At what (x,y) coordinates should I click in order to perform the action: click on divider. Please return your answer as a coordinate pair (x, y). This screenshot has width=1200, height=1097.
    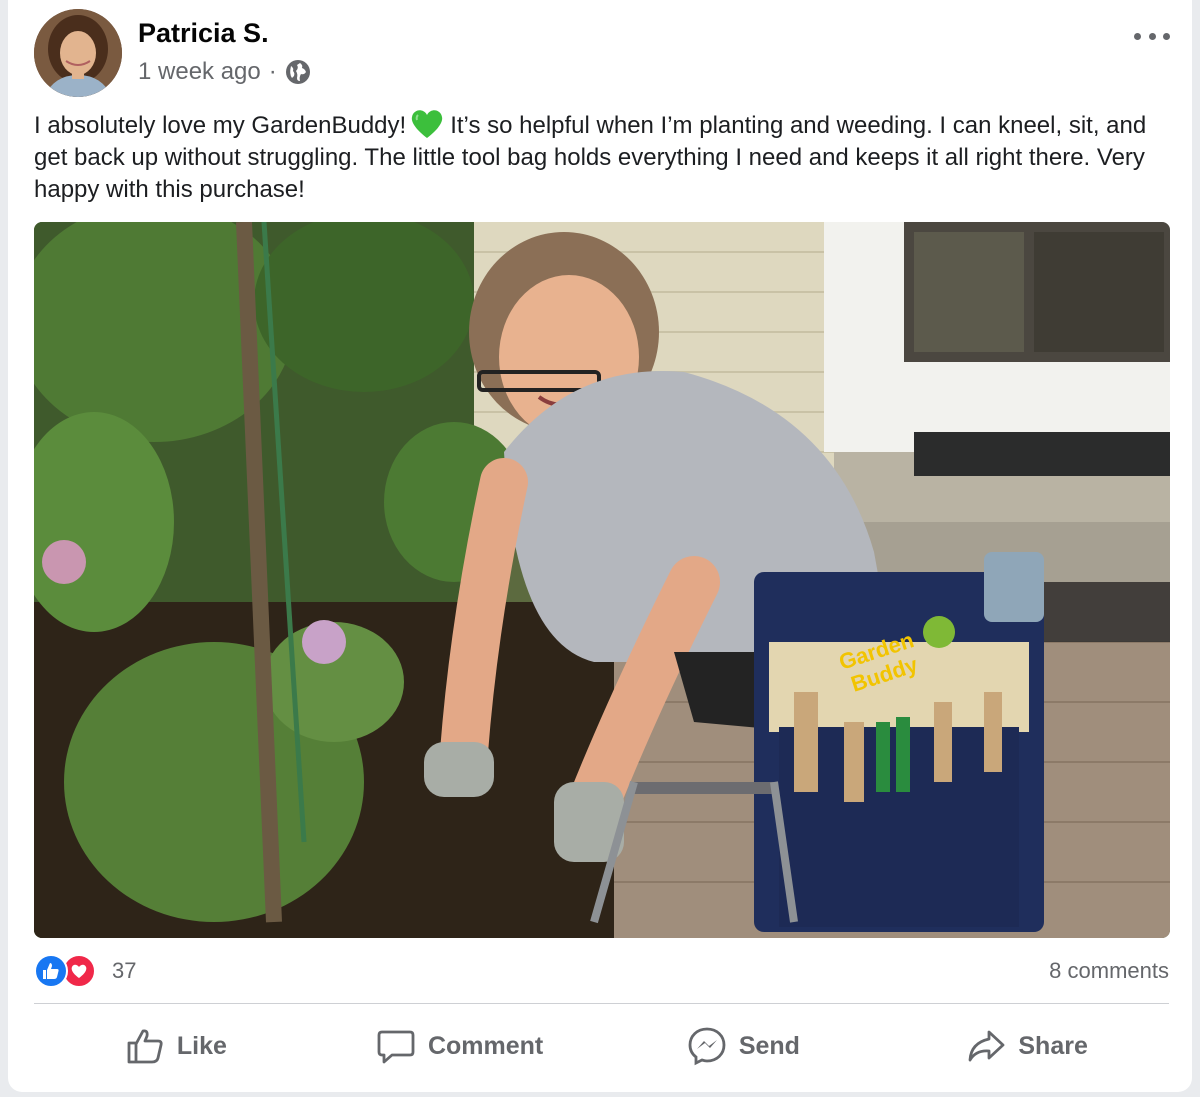
    Looking at the image, I should click on (601, 1003).